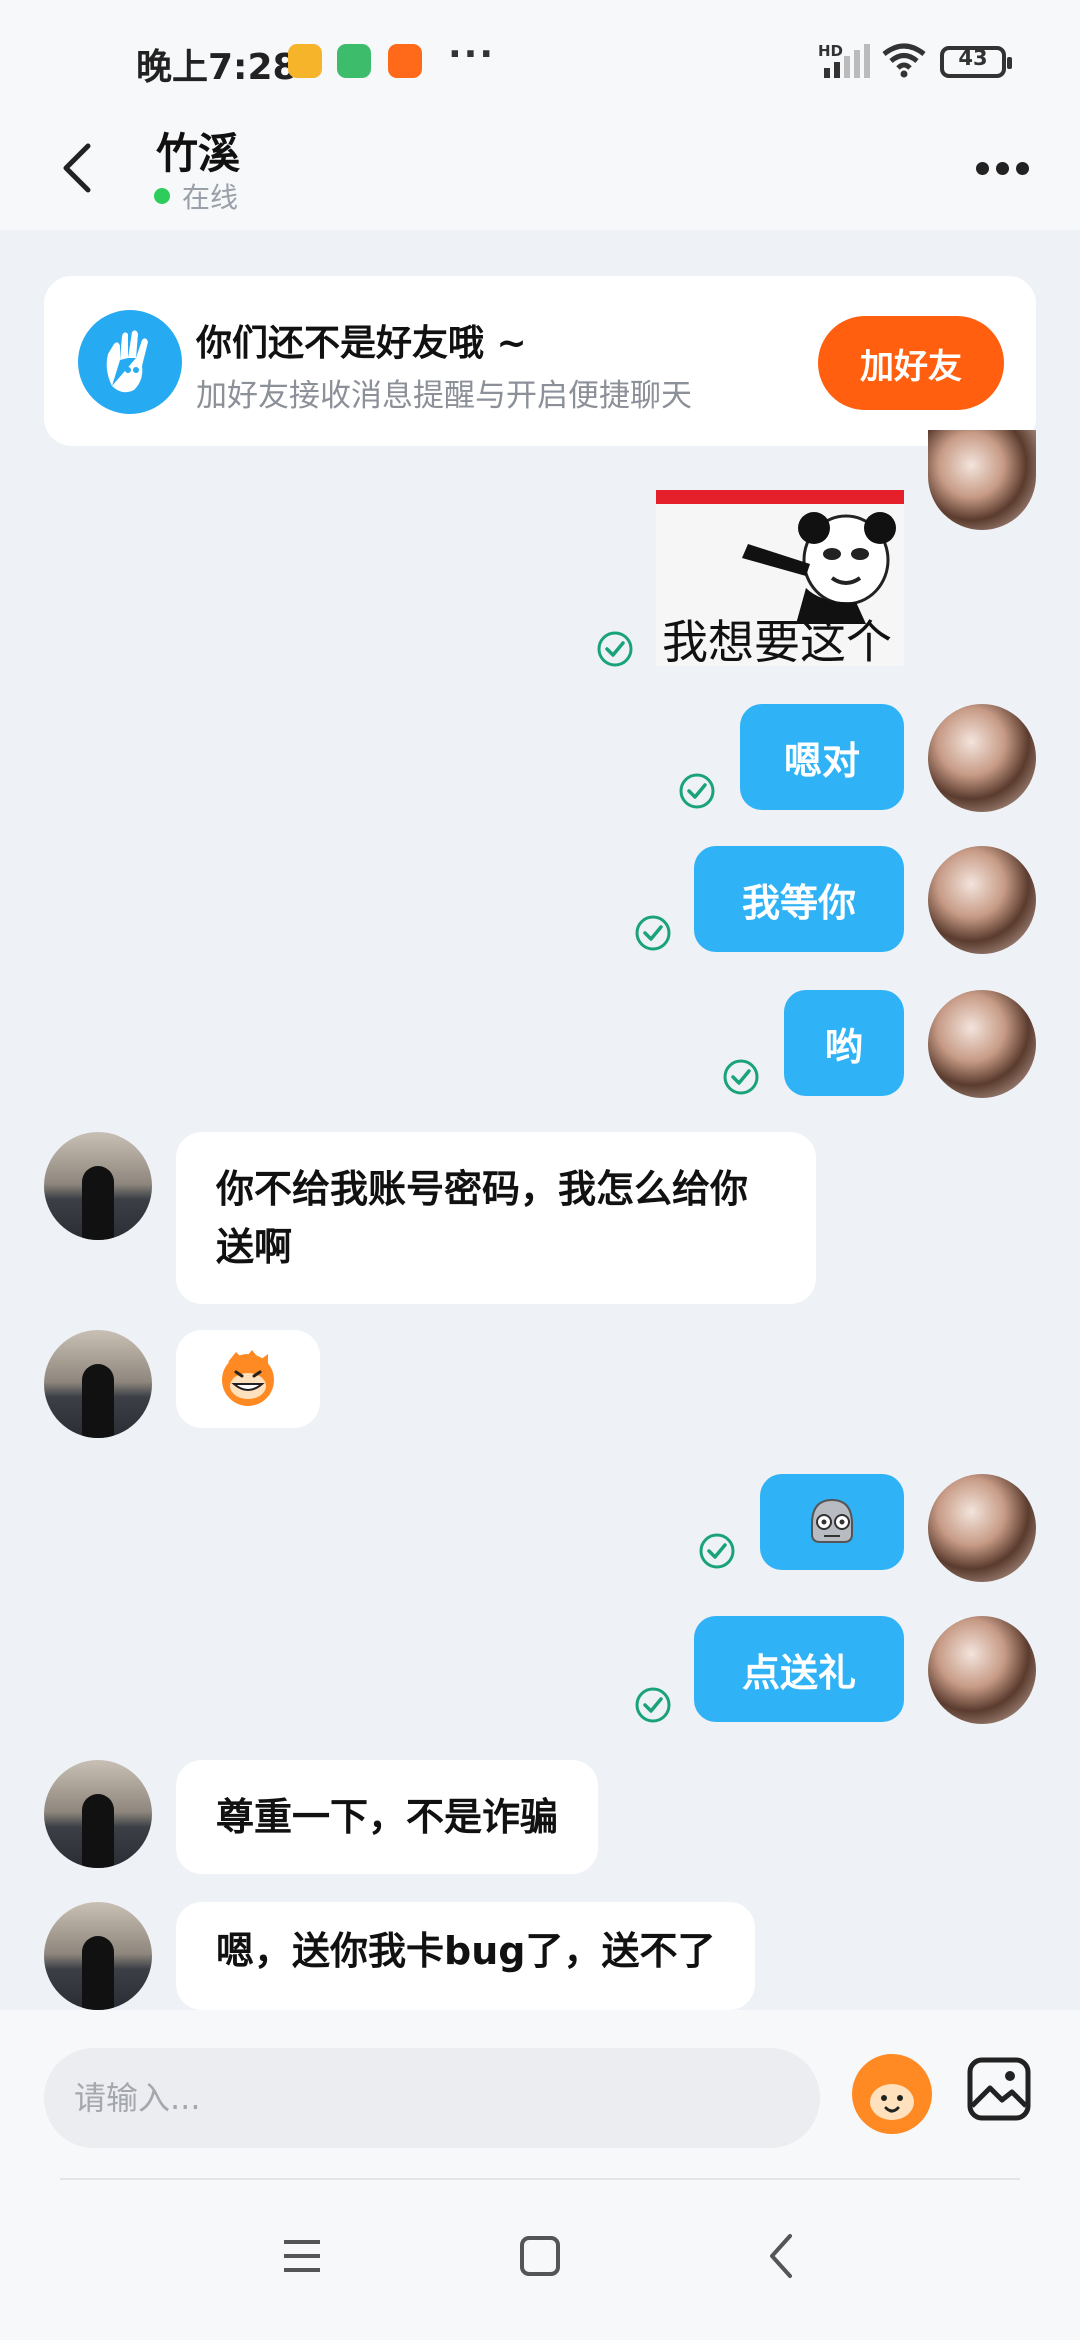  Describe the element at coordinates (777, 640) in the screenshot. I see `sticker-caption: 我想要这个` at that location.